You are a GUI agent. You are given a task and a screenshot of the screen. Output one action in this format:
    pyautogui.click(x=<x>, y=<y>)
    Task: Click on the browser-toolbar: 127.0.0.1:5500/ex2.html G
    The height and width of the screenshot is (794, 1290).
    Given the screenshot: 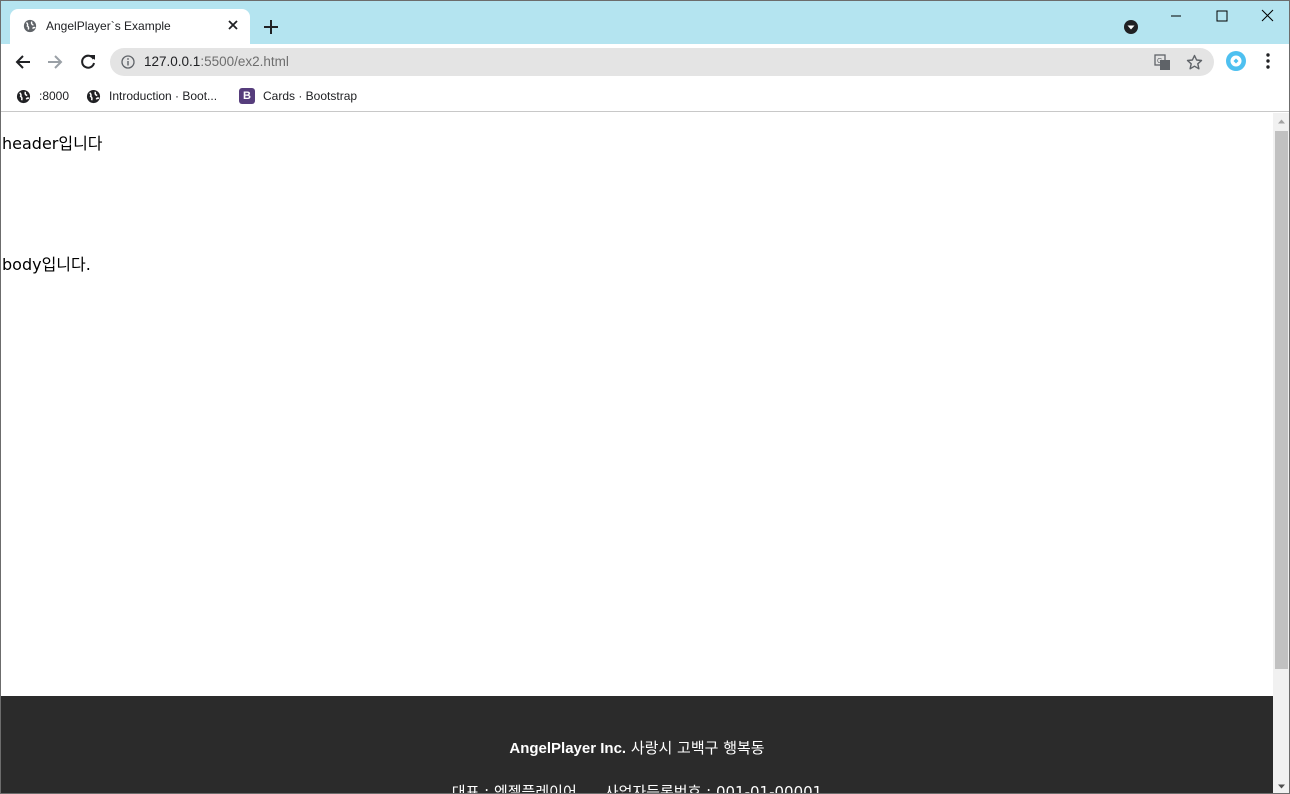 What is the action you would take?
    pyautogui.click(x=645, y=62)
    